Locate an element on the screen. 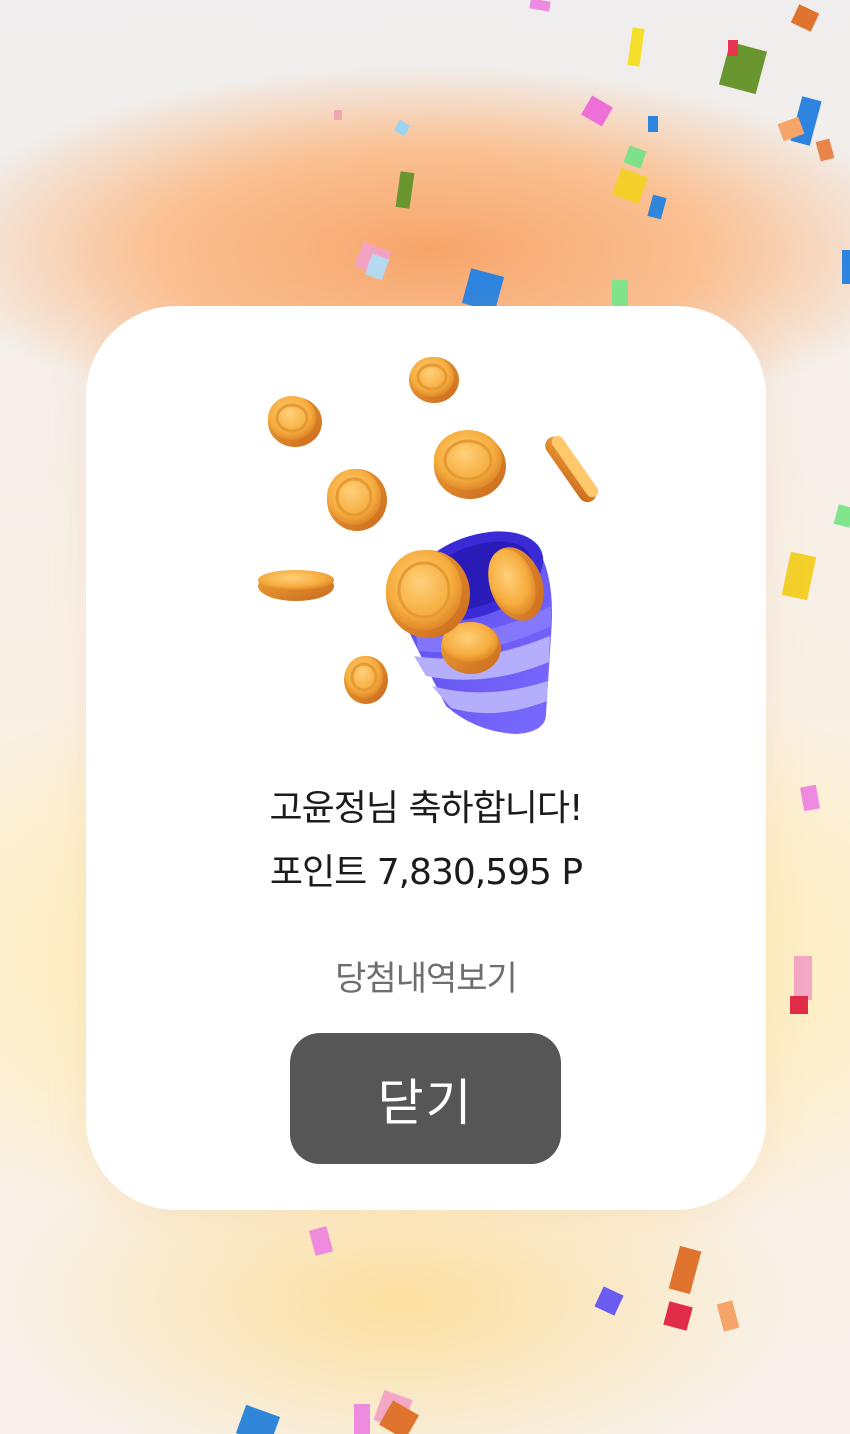 The height and width of the screenshot is (1434, 850). view-winning-history-link: 당첨내역보기 is located at coordinates (426, 979).